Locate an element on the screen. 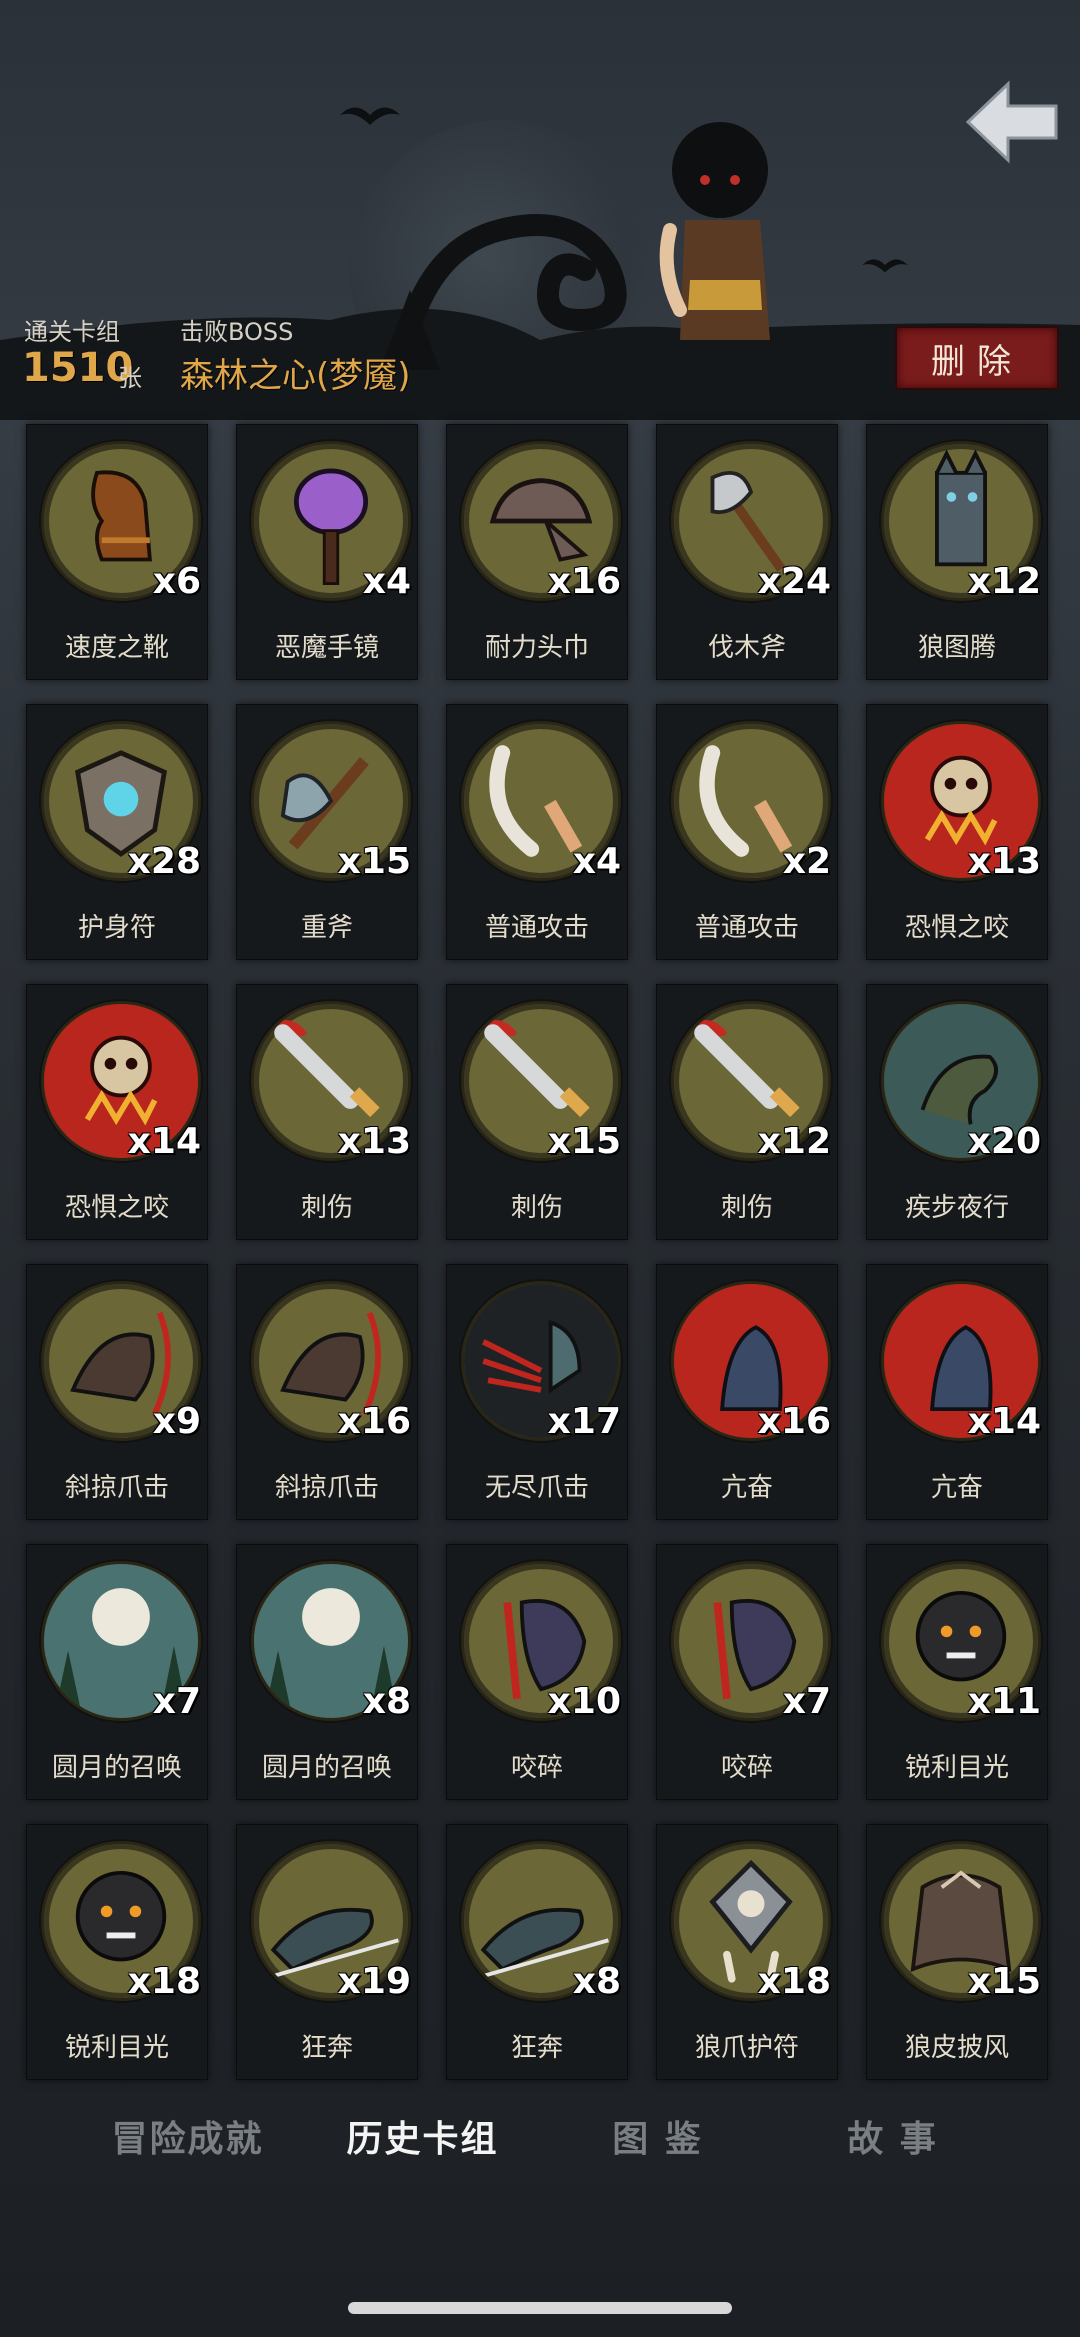  card-count: x24 is located at coordinates (794, 581).